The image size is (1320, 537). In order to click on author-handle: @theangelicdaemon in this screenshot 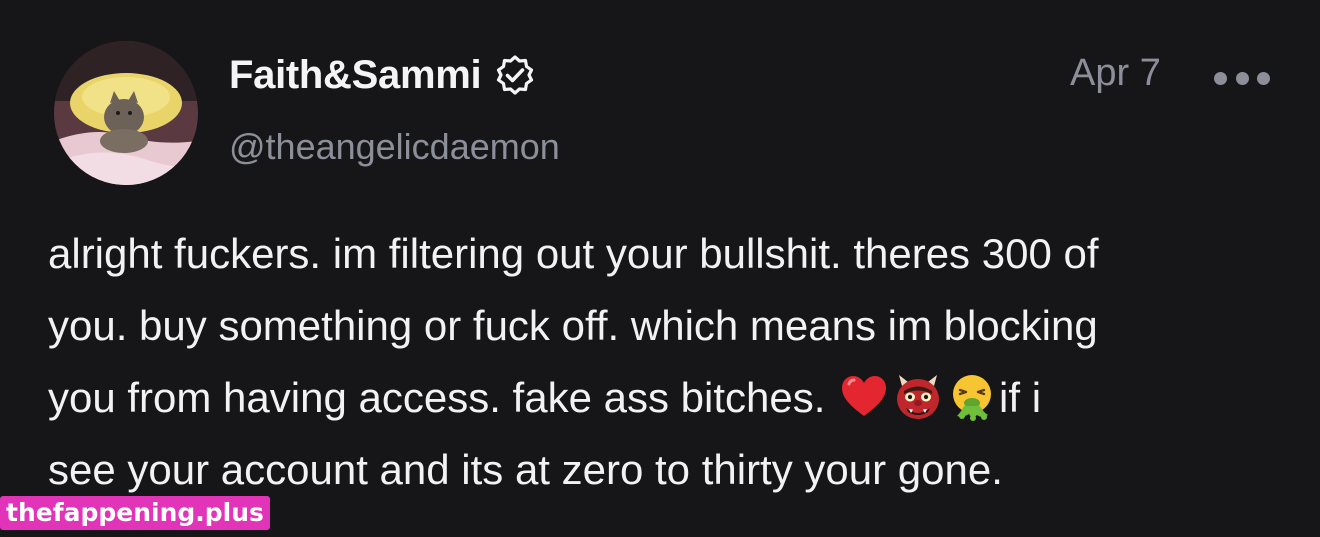, I will do `click(394, 147)`.